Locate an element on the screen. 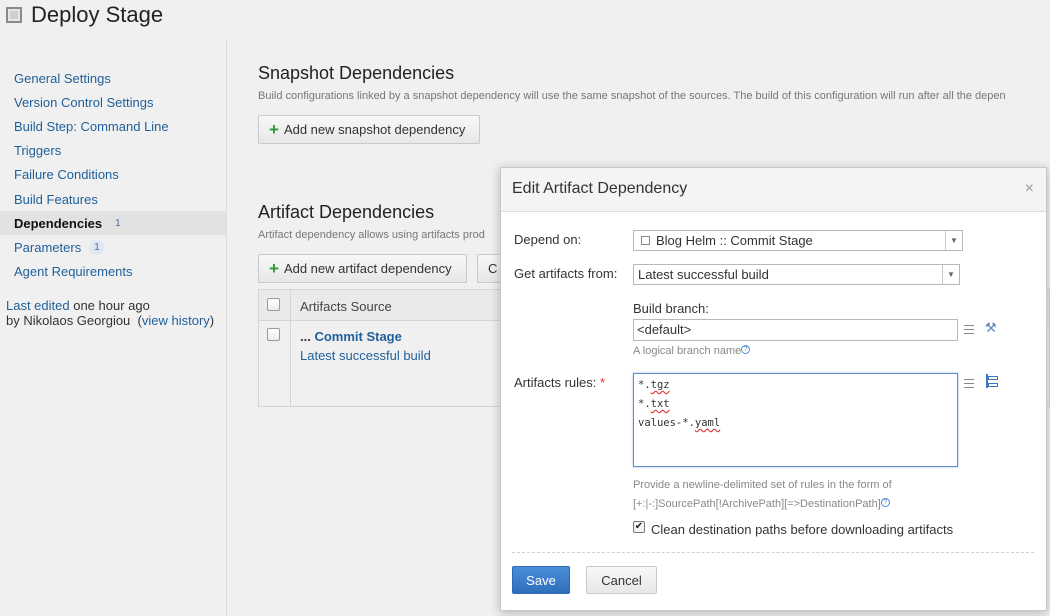 This screenshot has width=1050, height=616. sidebar-item-general-settings: General Settings is located at coordinates (113, 78).